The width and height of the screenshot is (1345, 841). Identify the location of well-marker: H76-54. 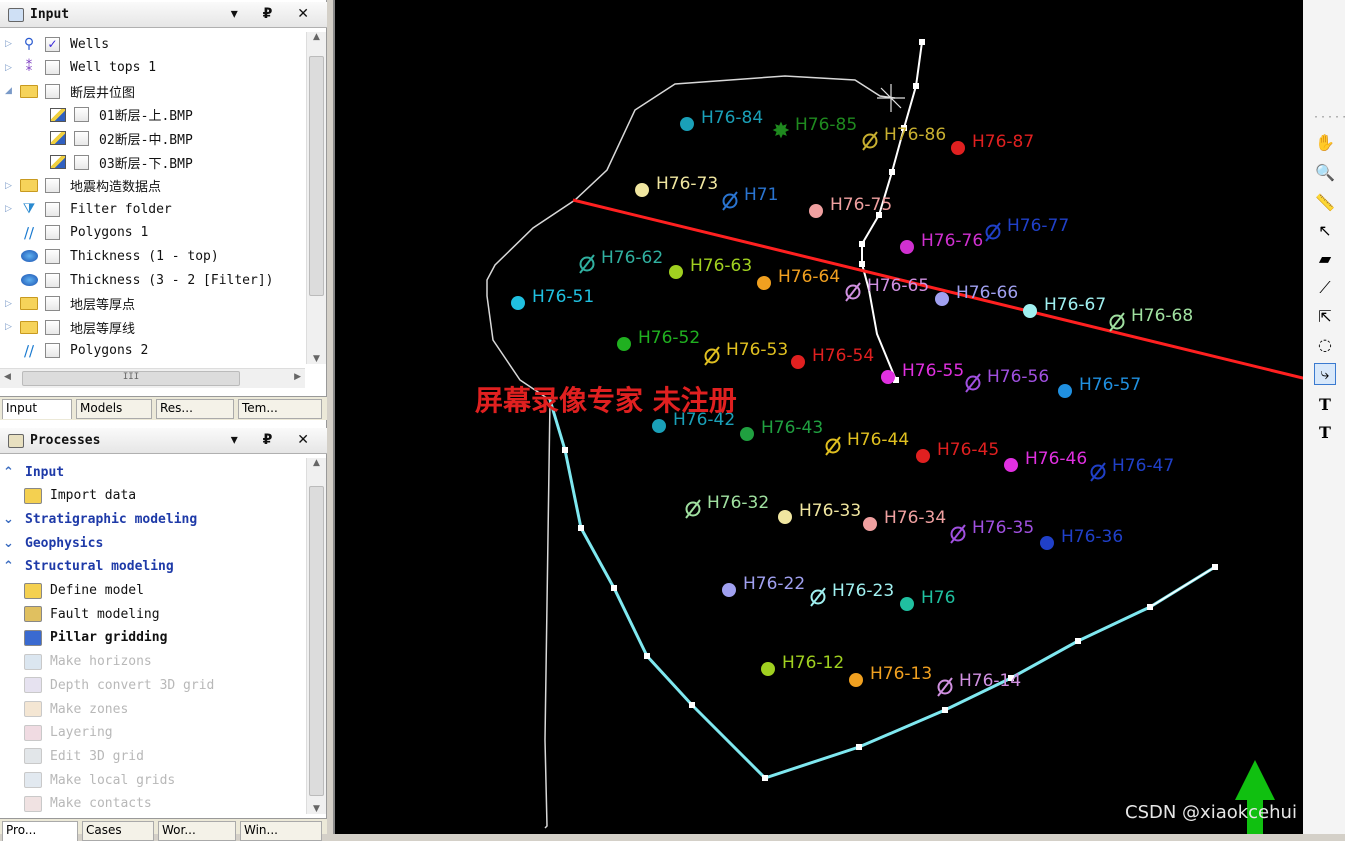
(832, 357).